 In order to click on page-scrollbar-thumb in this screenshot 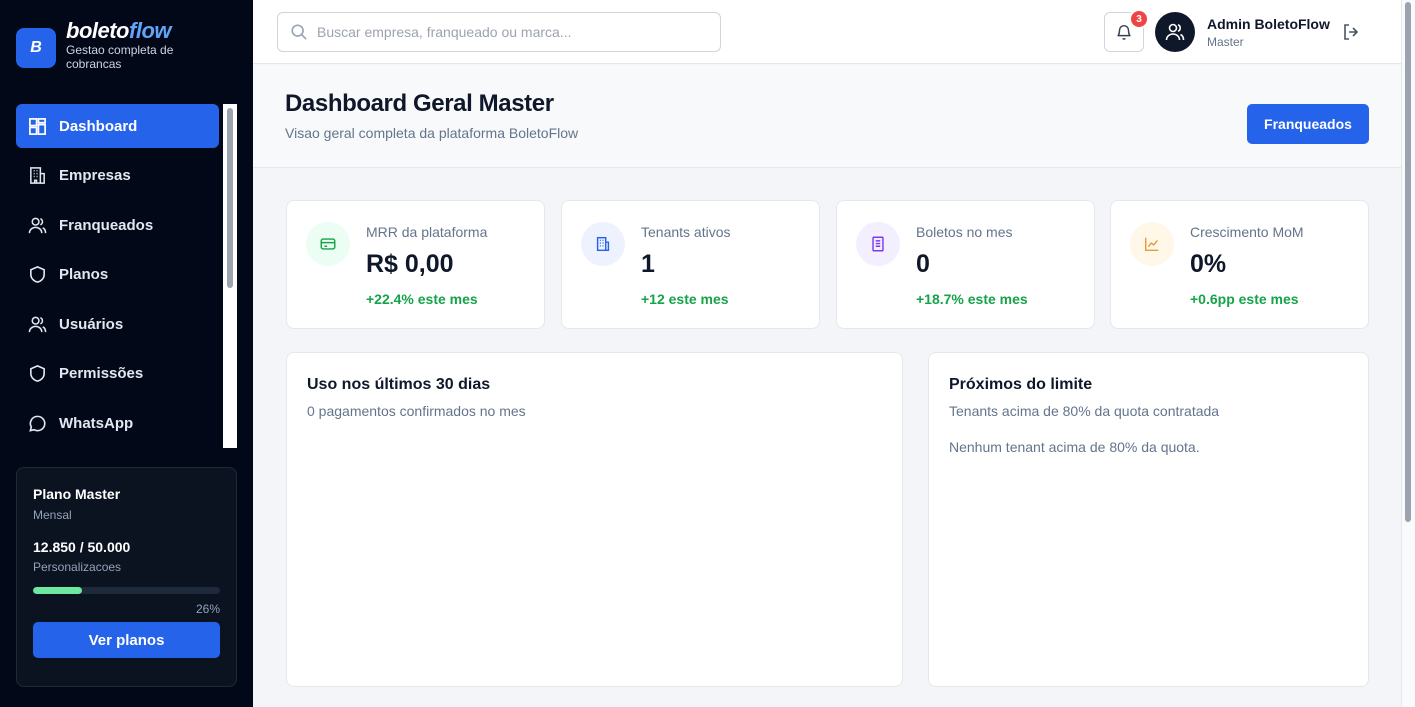, I will do `click(1408, 262)`.